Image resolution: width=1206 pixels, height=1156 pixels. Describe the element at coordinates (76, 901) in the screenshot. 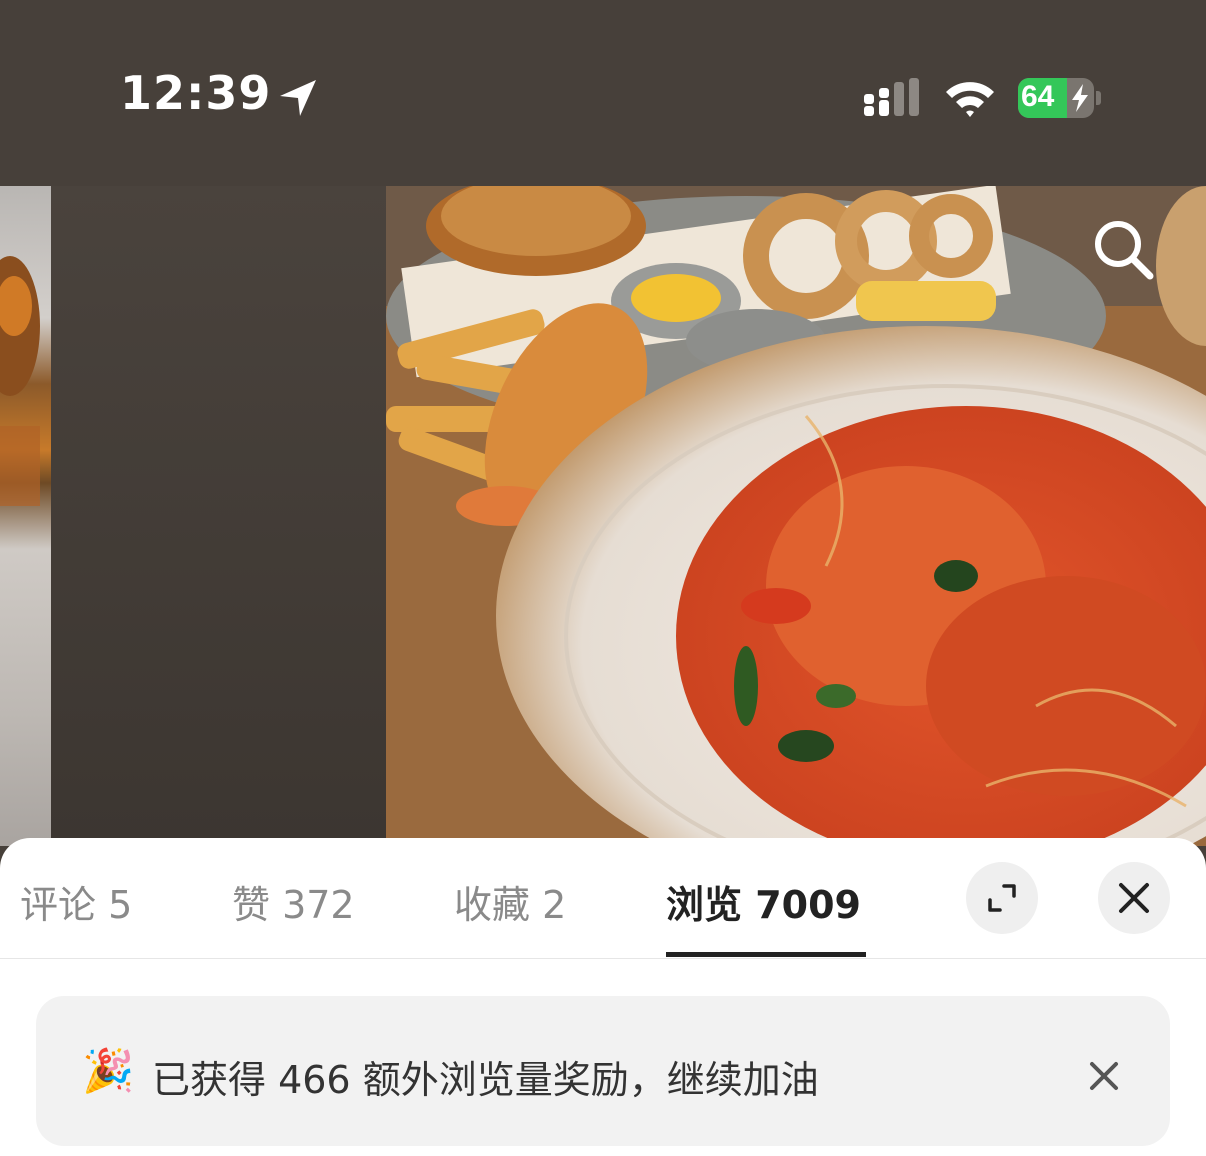

I see `tab-comments: 评论 5` at that location.